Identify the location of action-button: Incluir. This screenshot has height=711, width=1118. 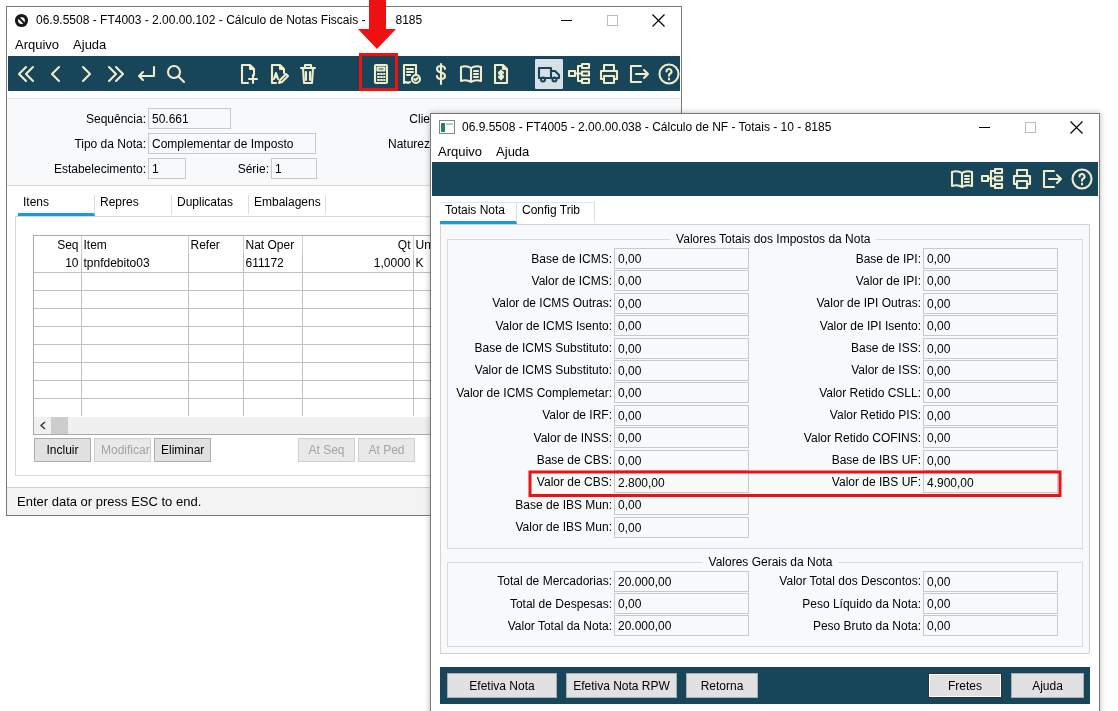
(62, 450).